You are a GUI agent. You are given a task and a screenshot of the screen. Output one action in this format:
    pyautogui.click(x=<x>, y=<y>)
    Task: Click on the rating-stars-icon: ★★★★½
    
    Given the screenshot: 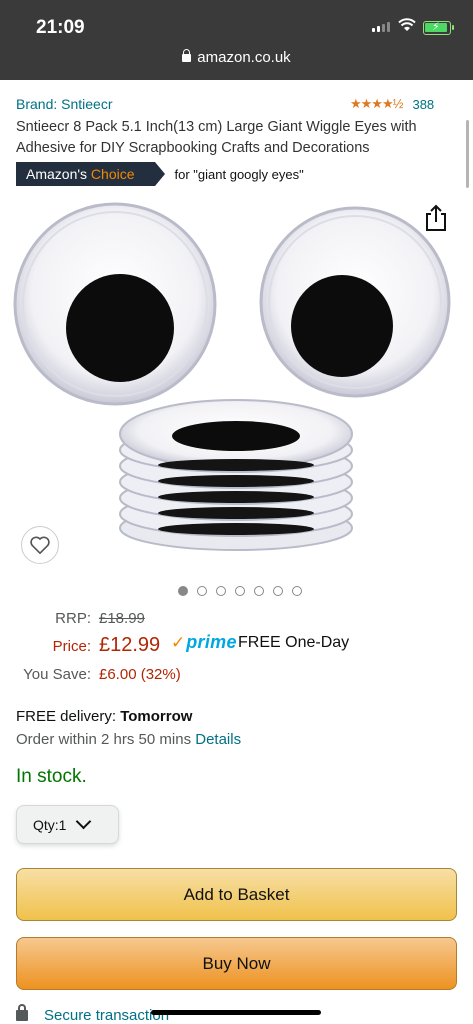 What is the action you would take?
    pyautogui.click(x=376, y=103)
    